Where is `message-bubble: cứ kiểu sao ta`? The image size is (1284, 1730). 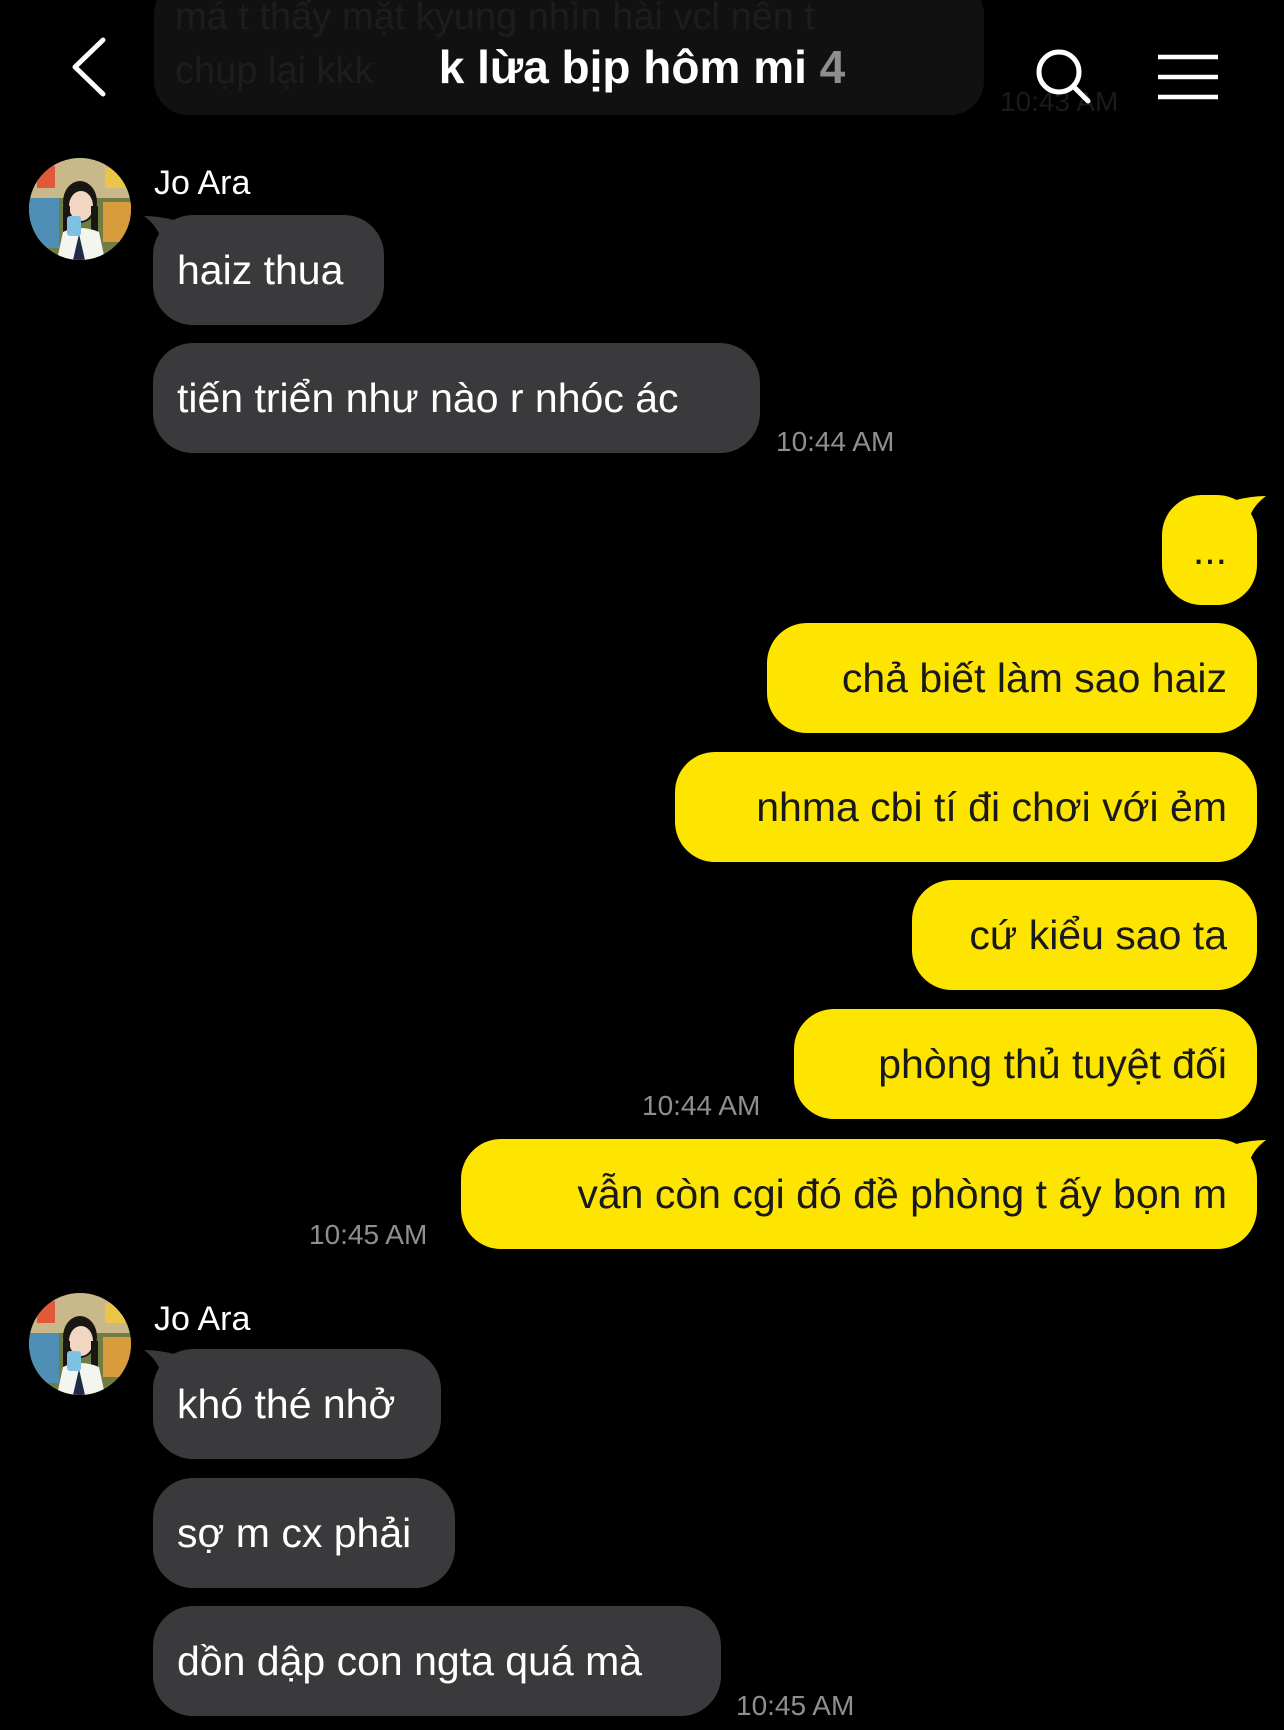 message-bubble: cứ kiểu sao ta is located at coordinates (1084, 935).